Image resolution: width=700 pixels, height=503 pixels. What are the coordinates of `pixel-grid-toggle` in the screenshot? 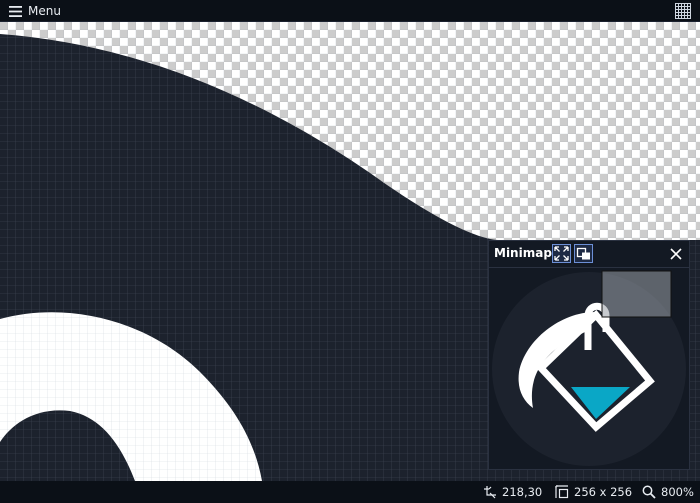 It's located at (683, 11).